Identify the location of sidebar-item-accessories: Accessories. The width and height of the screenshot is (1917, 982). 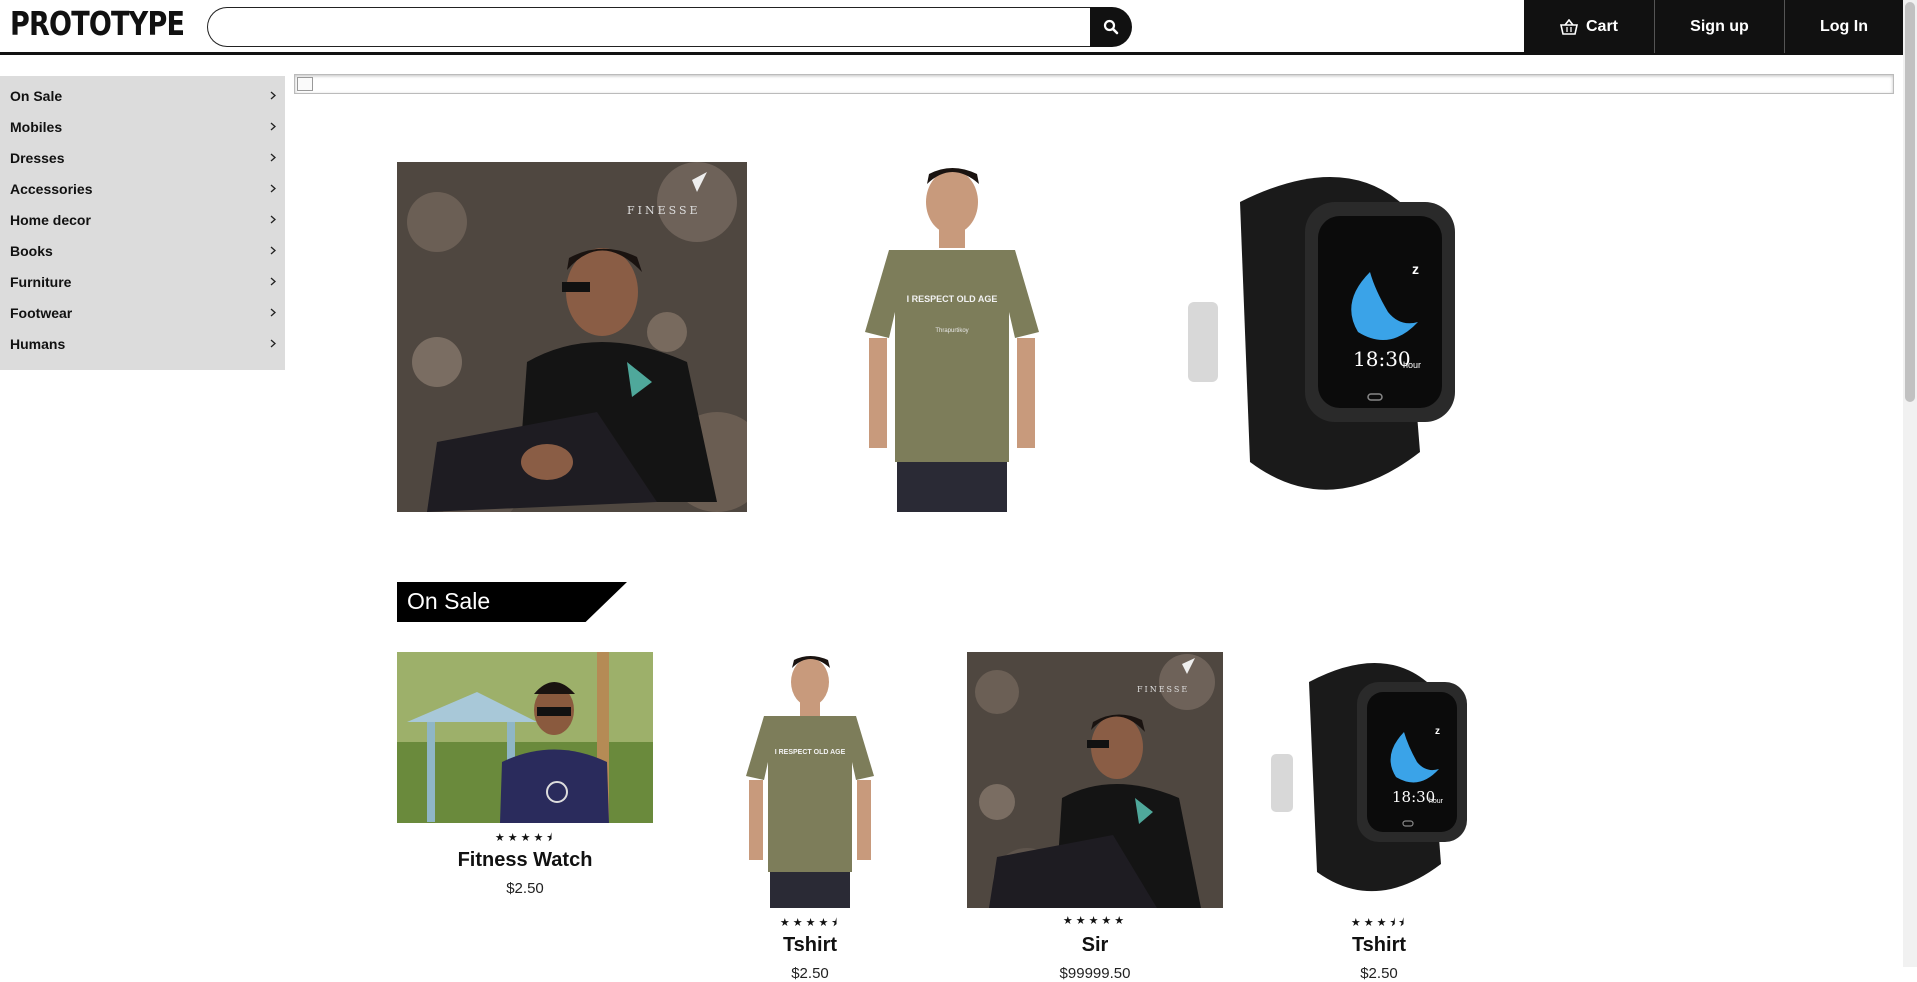
(142, 188).